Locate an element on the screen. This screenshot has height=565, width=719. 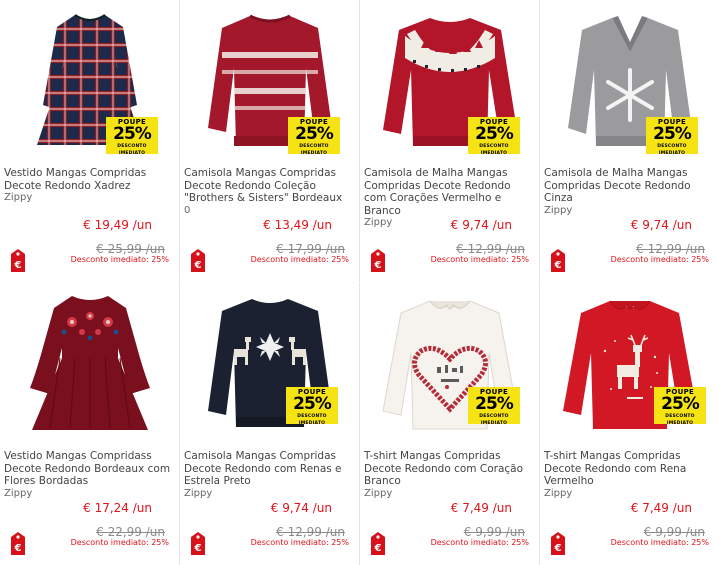
product-price: € 19,49 /un is located at coordinates (117, 225).